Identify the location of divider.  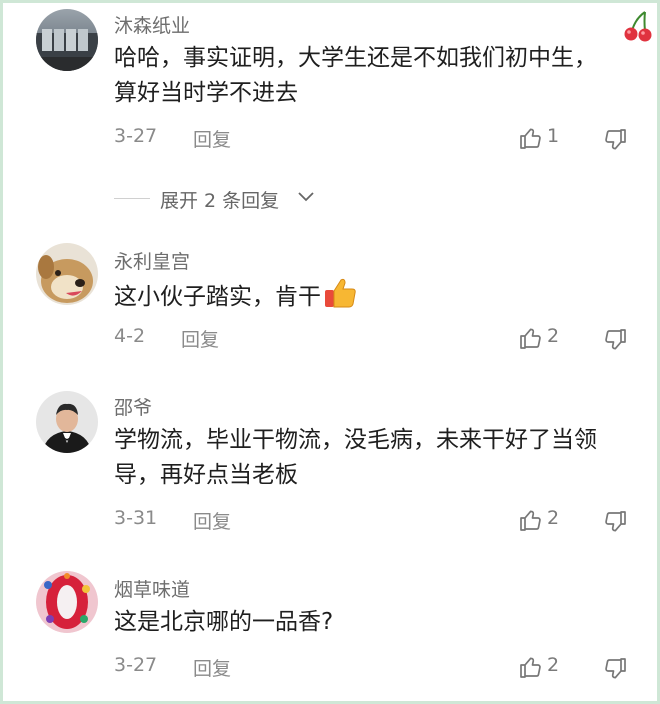
(132, 198).